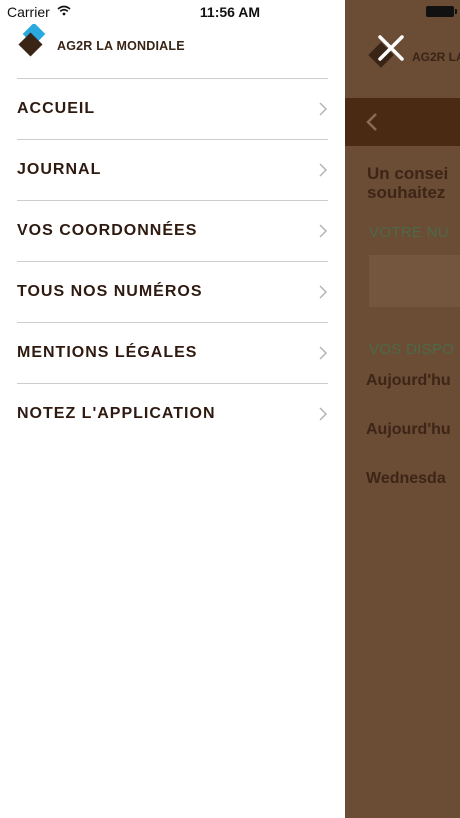 This screenshot has width=460, height=818. I want to click on brand-logo-icon, so click(32, 40).